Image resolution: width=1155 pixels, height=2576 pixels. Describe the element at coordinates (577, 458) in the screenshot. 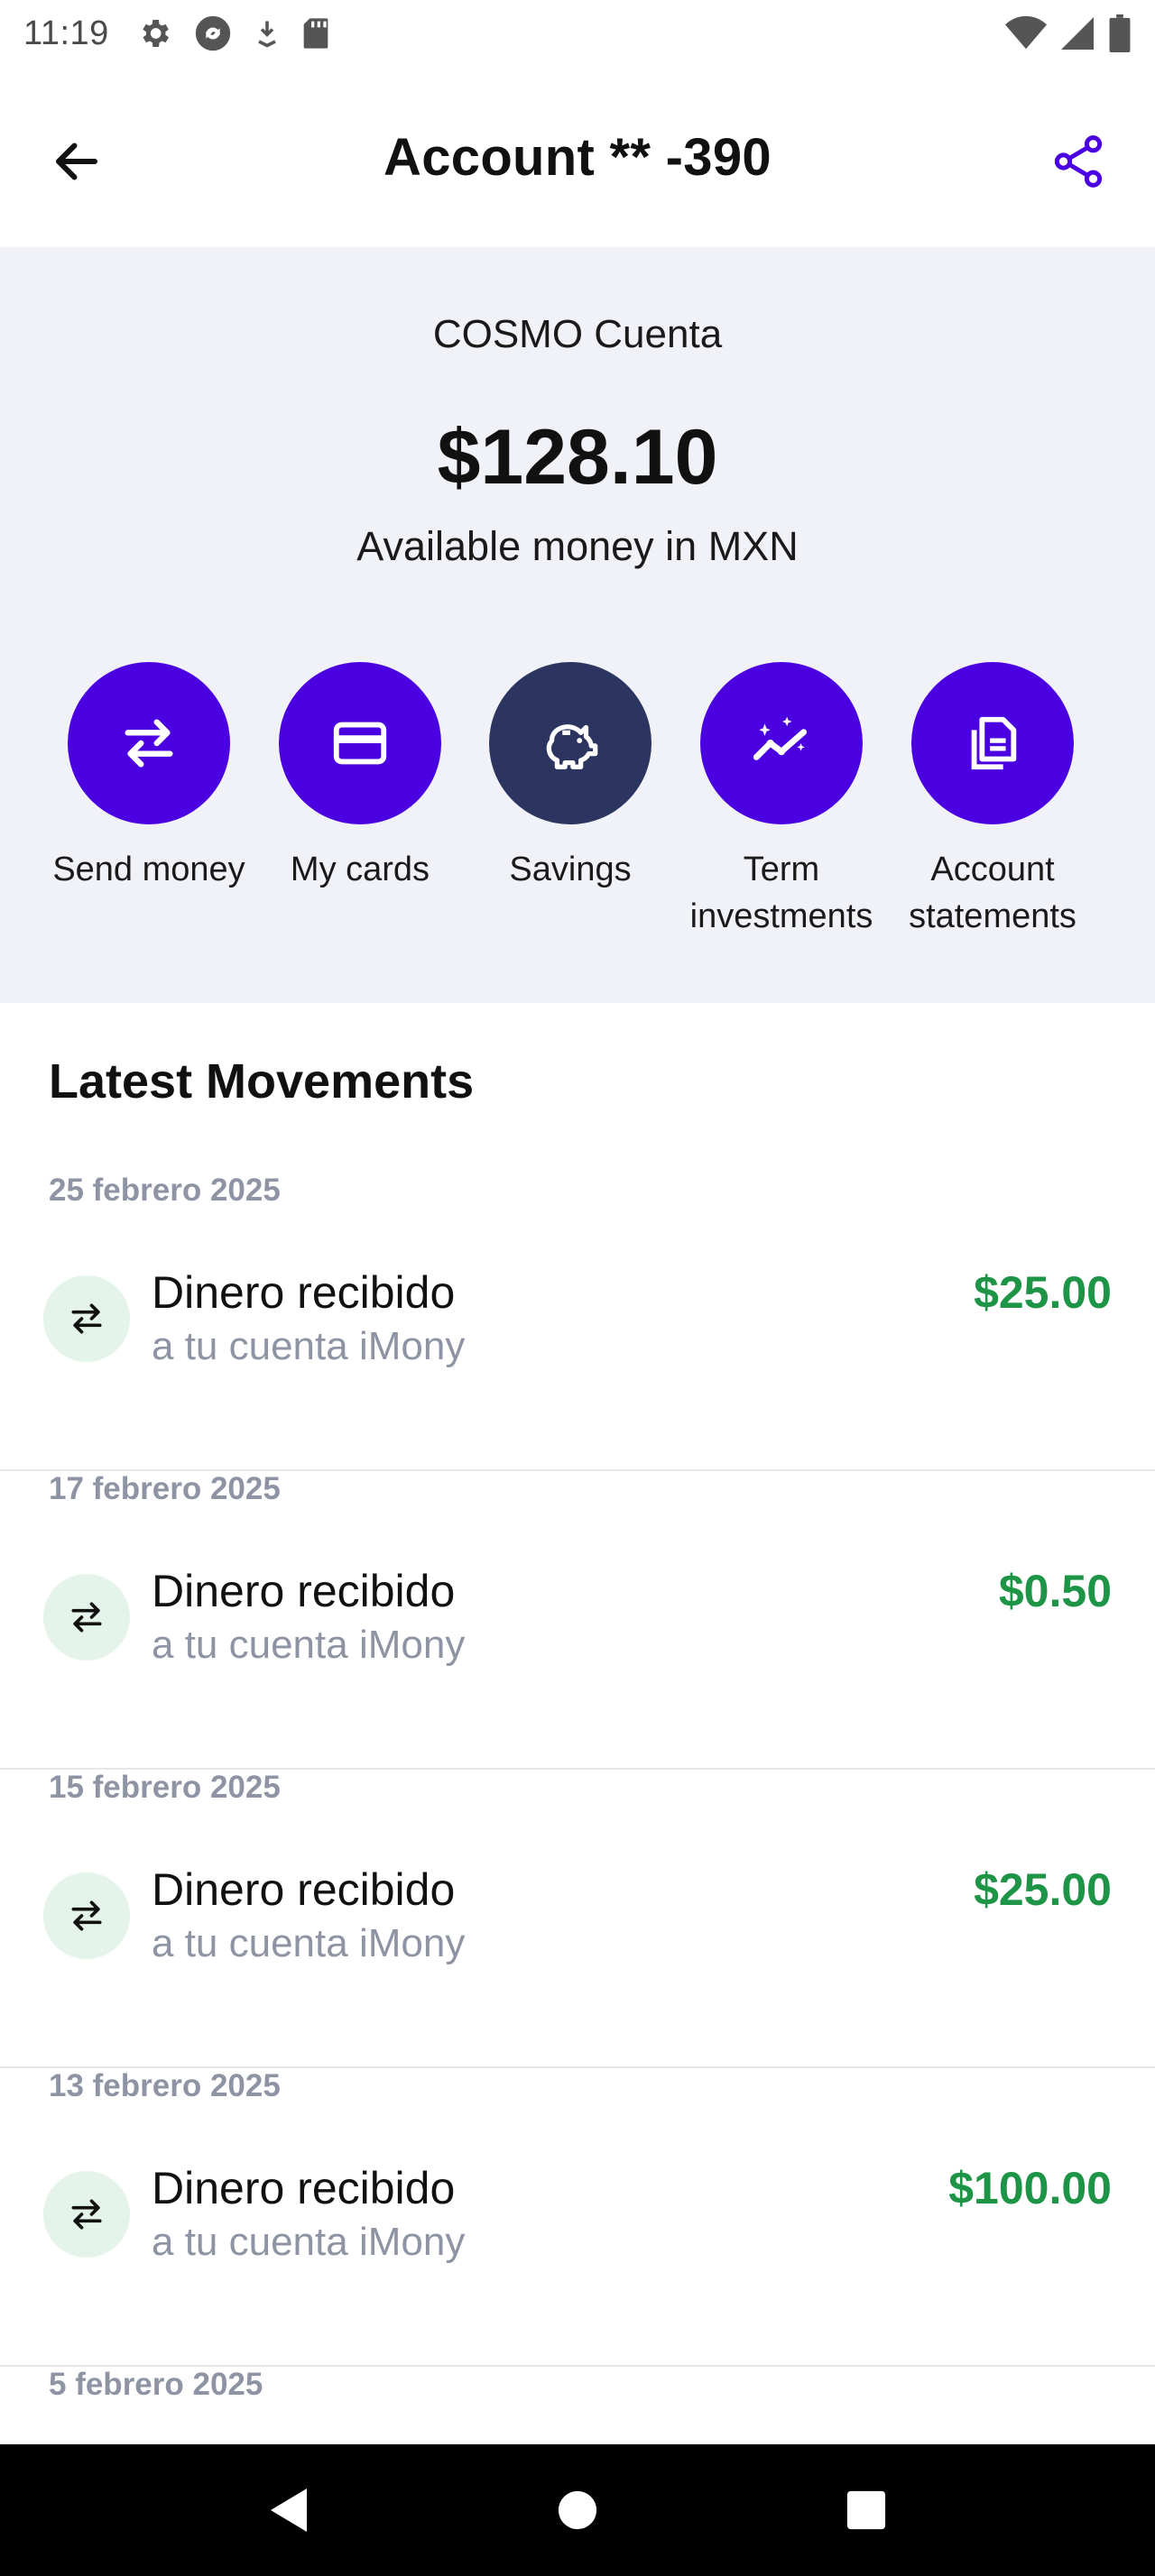

I see `account-balance: $128.10` at that location.